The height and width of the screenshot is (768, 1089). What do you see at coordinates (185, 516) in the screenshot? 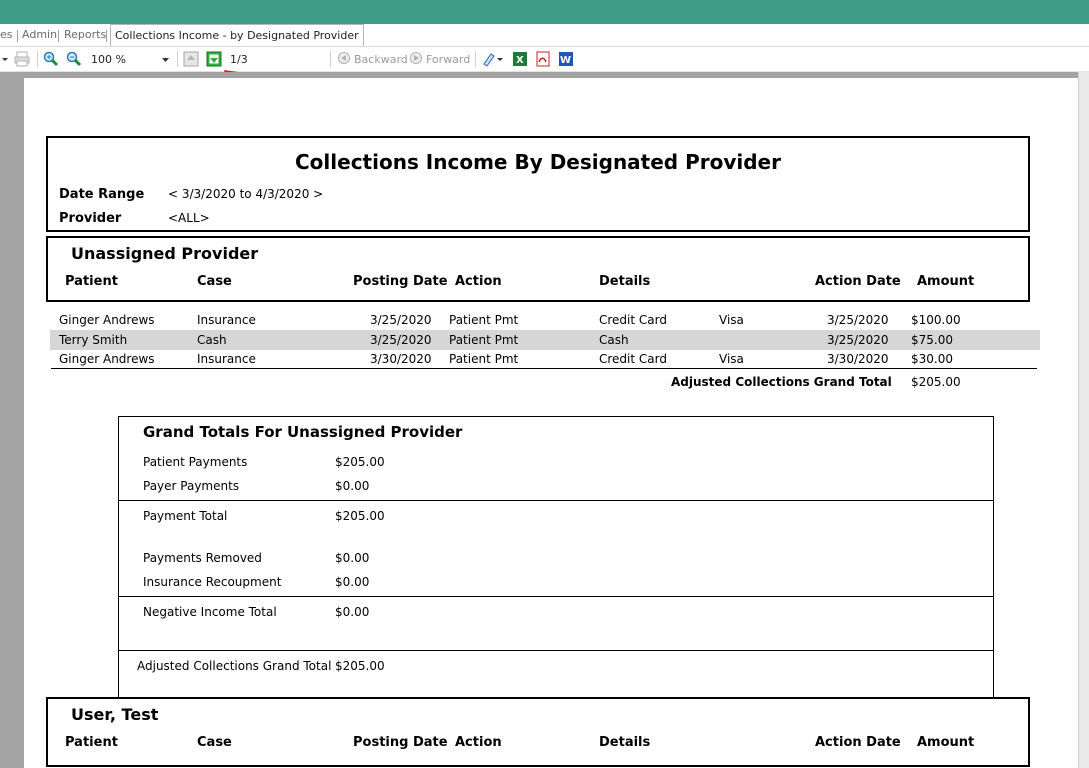
I see `payment-total-label: Payment Total` at bounding box center [185, 516].